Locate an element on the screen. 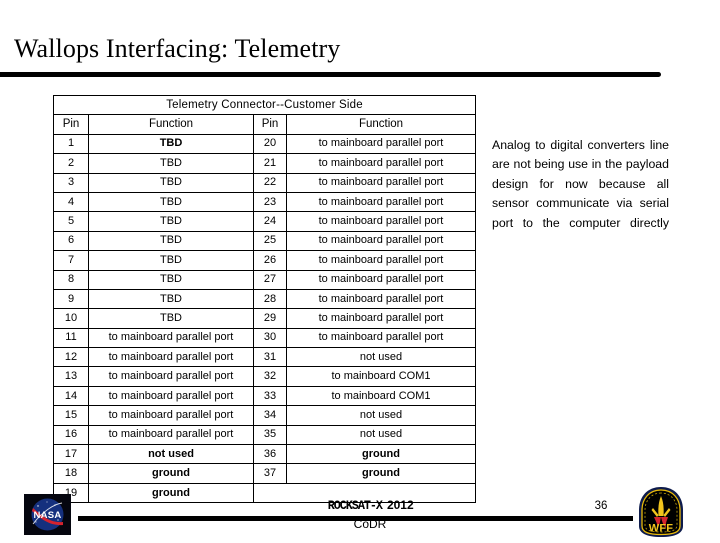  cell-pin-right: 20 is located at coordinates (270, 144).